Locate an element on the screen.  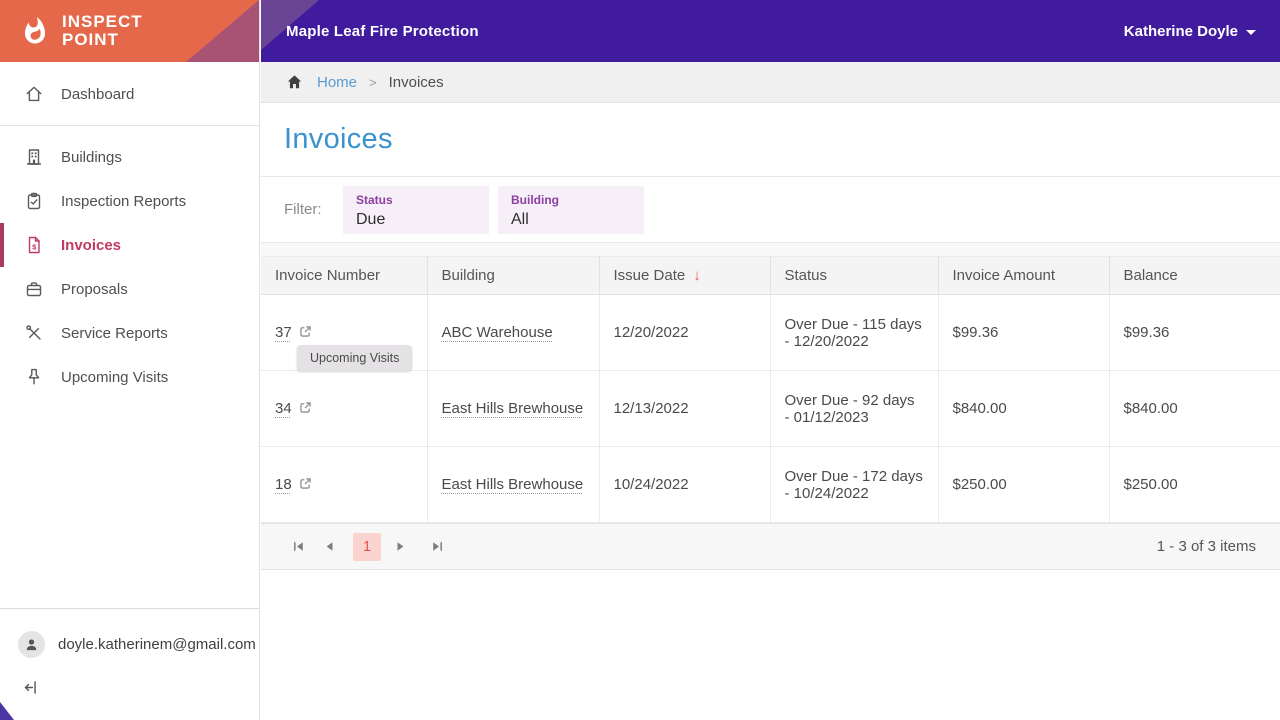
last-page-icon is located at coordinates (437, 546).